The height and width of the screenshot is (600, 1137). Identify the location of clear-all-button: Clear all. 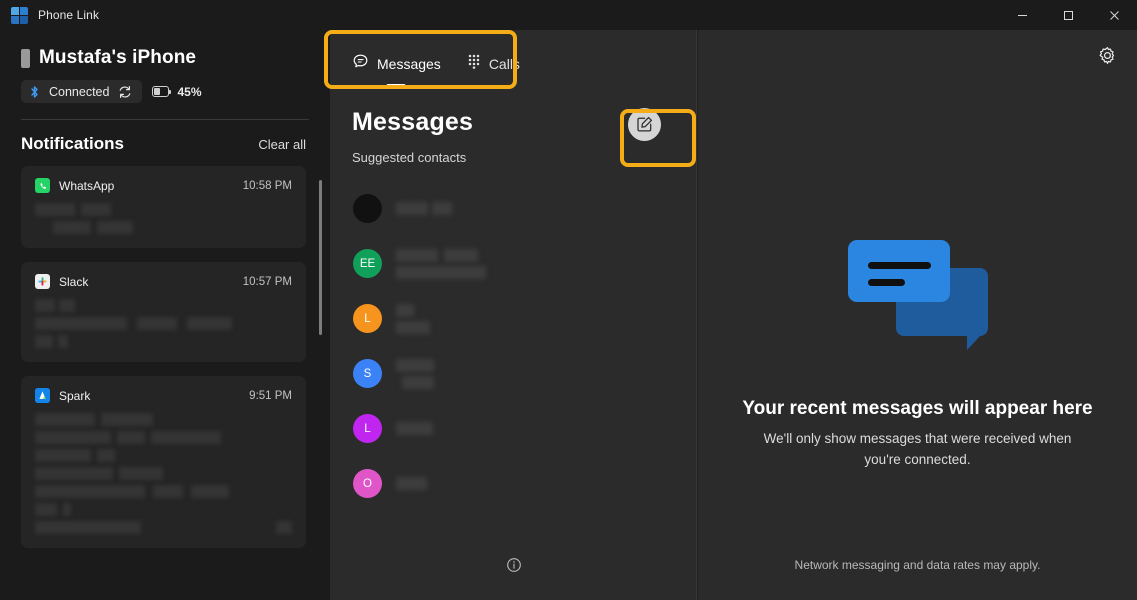
(282, 144).